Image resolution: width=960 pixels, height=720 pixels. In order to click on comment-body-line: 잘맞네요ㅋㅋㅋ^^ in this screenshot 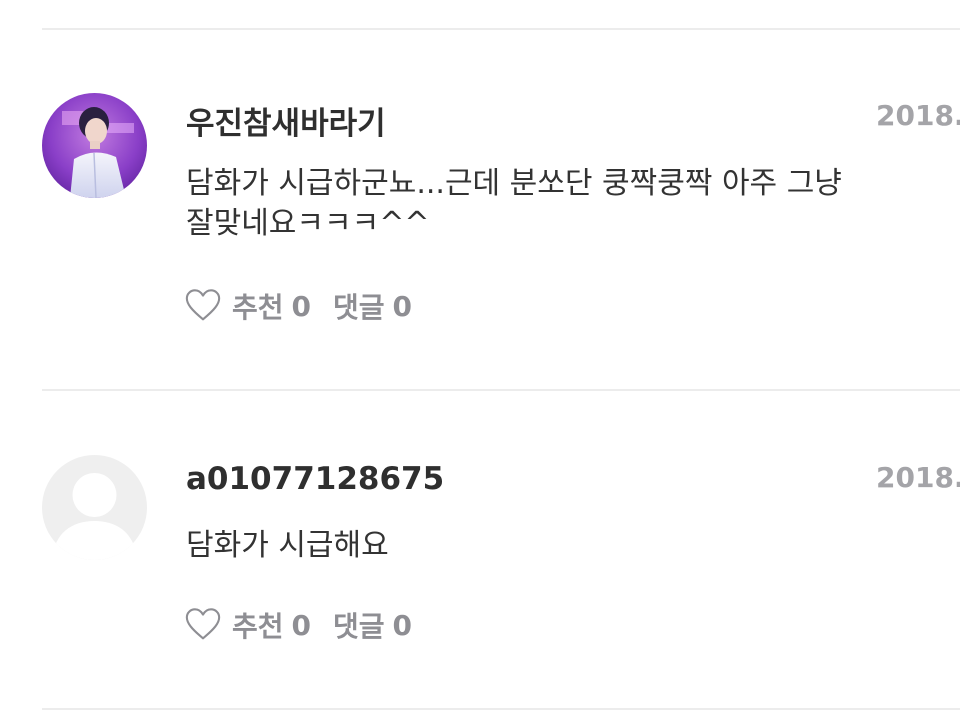, I will do `click(308, 223)`.